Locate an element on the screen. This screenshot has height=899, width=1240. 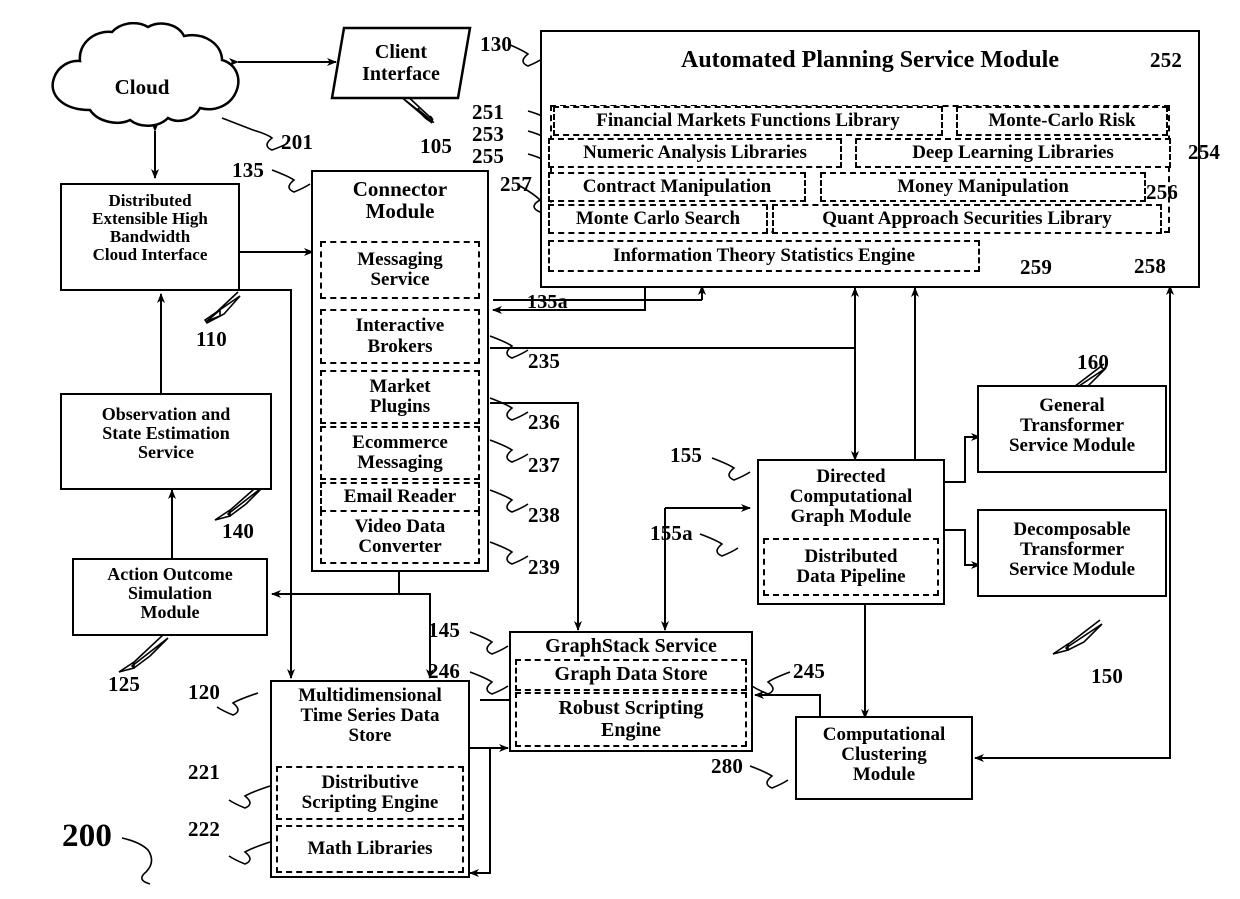
ref-135: 135 is located at coordinates (248, 170).